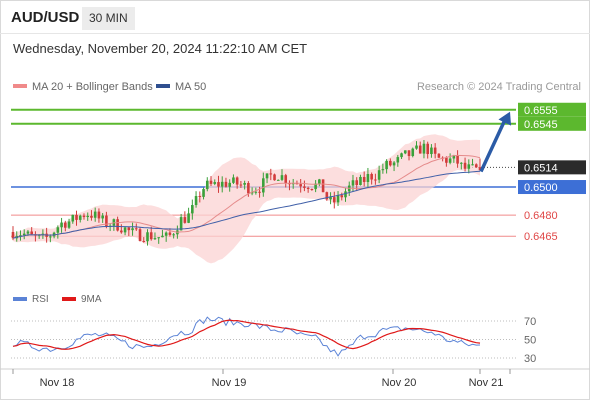  What do you see at coordinates (493, 146) in the screenshot?
I see `forecast-arrow-shaft` at bounding box center [493, 146].